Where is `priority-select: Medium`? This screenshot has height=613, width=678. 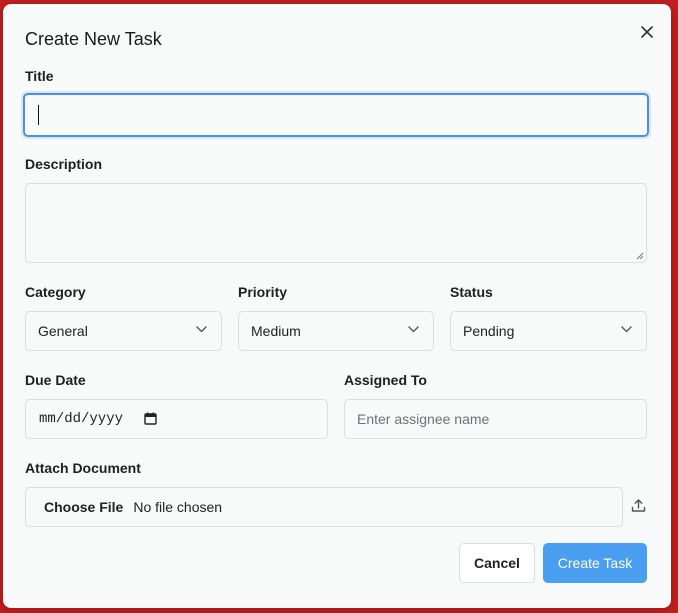
priority-select: Medium is located at coordinates (336, 331).